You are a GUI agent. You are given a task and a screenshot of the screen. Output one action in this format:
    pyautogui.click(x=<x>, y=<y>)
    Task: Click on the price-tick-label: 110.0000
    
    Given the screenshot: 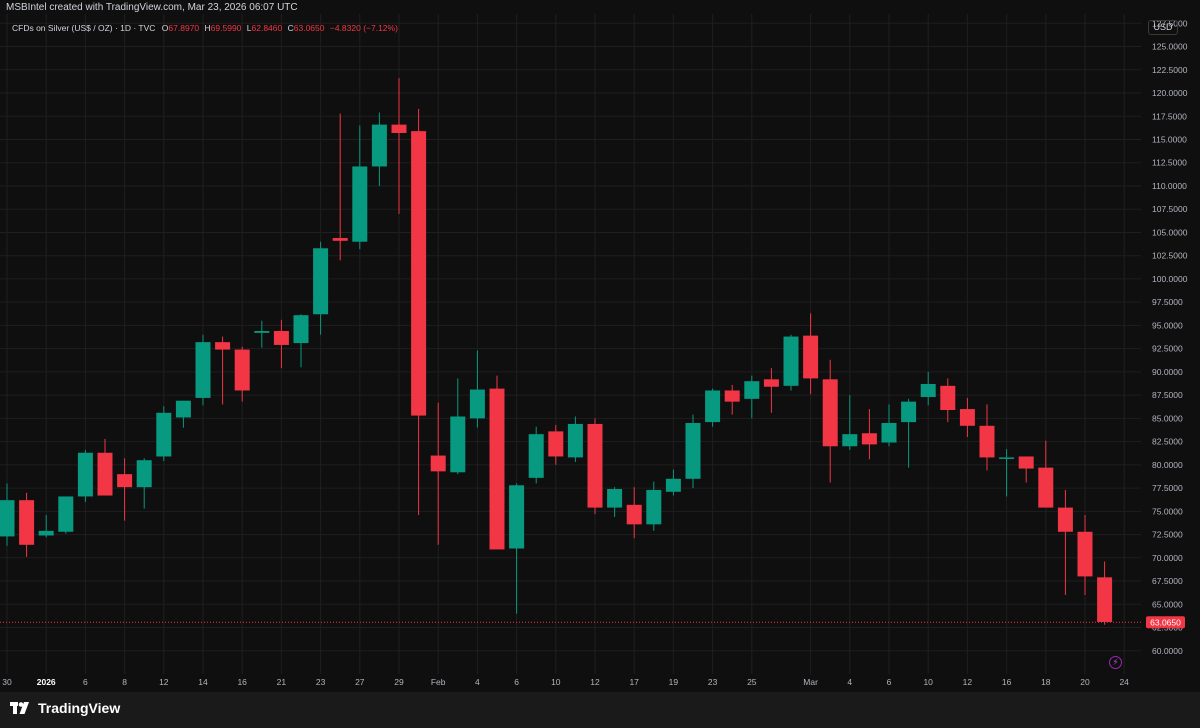 What is the action you would take?
    pyautogui.click(x=1169, y=186)
    